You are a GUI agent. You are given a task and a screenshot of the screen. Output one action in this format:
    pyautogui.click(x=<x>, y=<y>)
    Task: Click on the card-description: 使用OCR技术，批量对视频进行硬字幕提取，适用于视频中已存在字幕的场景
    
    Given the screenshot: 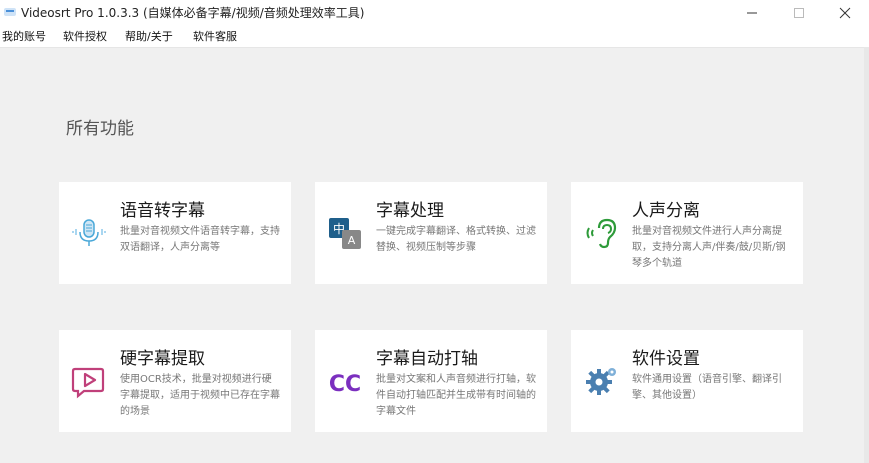 What is the action you would take?
    pyautogui.click(x=200, y=395)
    